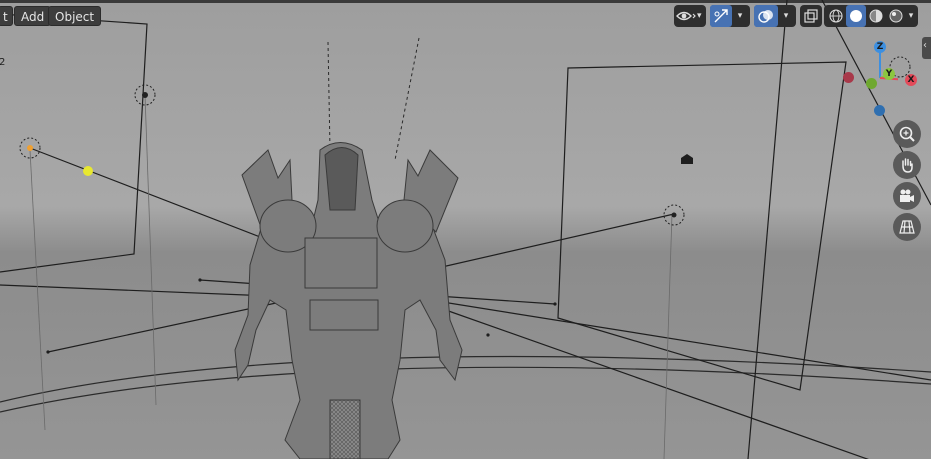  What do you see at coordinates (6, 16) in the screenshot?
I see `header-menu-cut-item: t` at bounding box center [6, 16].